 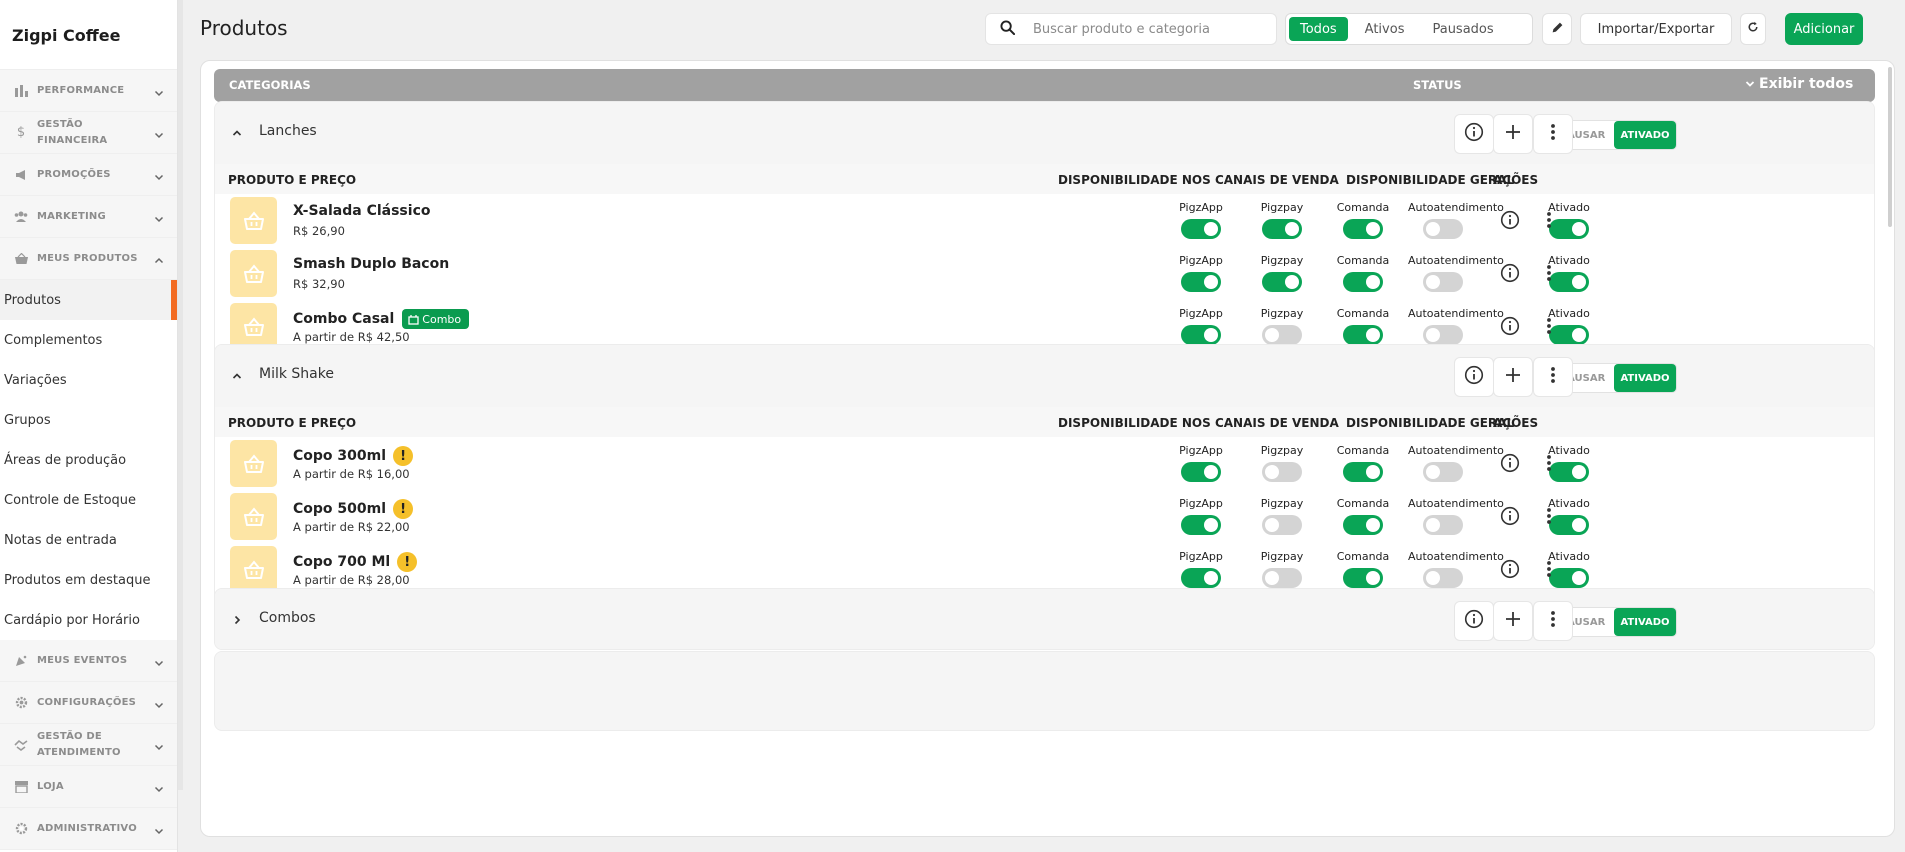 What do you see at coordinates (88, 300) in the screenshot?
I see `sidebar-item: Produtos` at bounding box center [88, 300].